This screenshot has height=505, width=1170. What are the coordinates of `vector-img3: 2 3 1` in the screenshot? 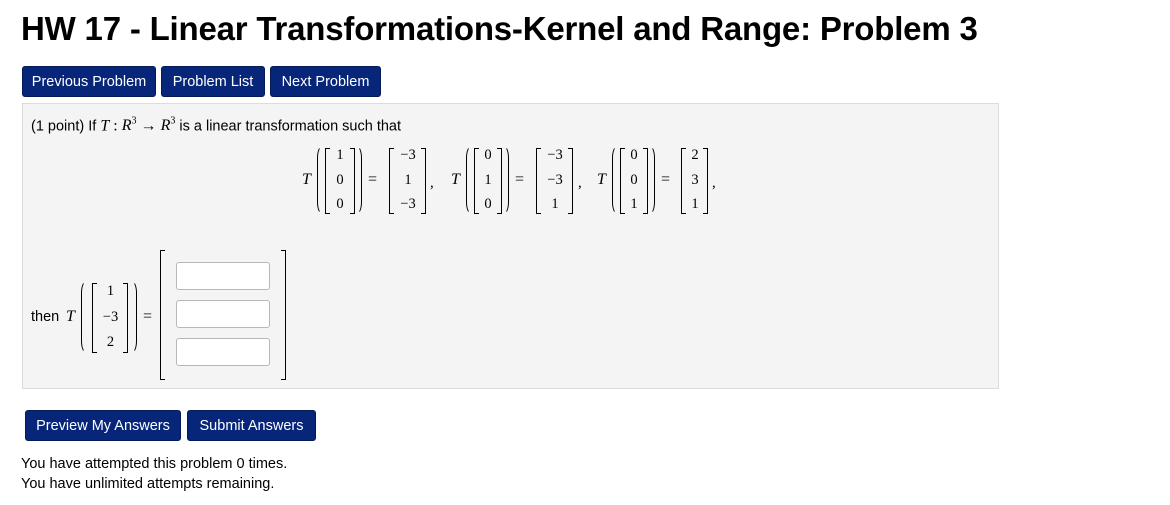 It's located at (695, 180).